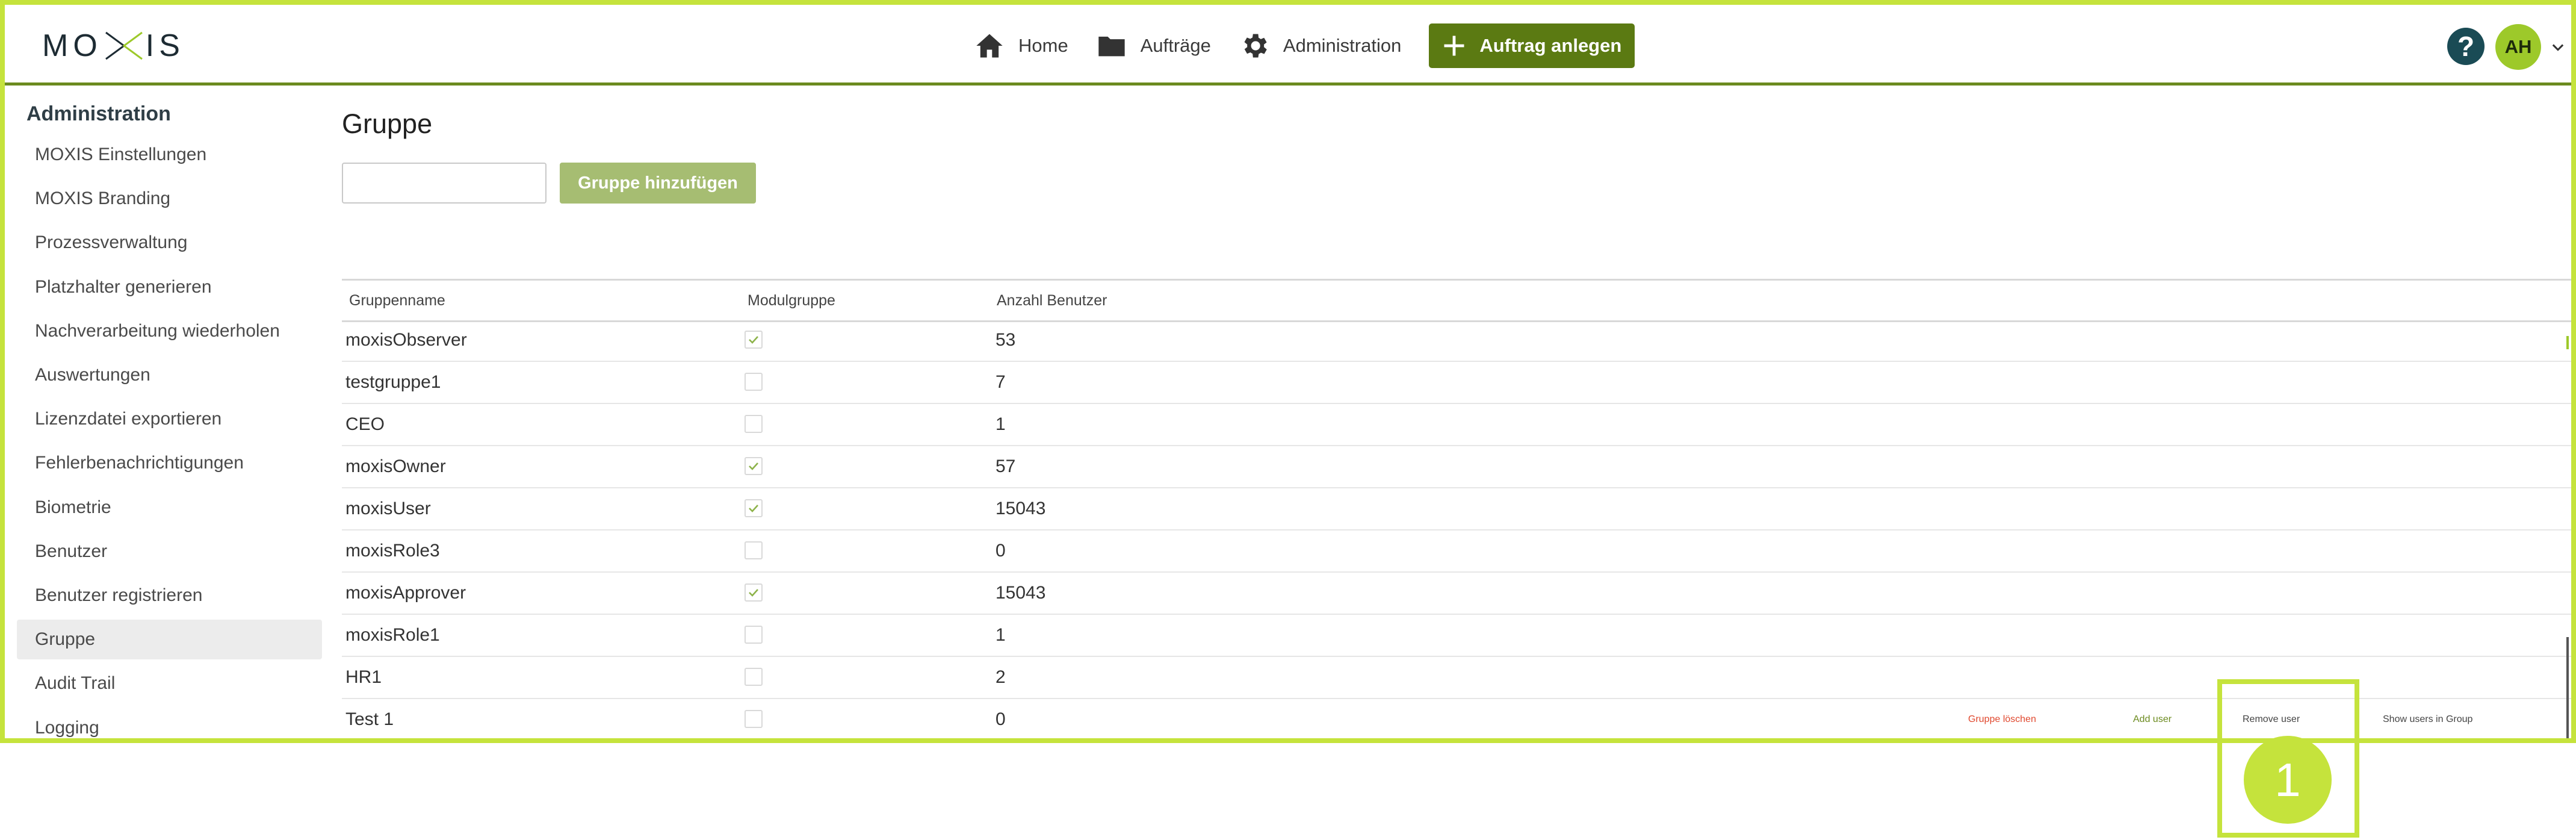 Image resolution: width=2576 pixels, height=840 pixels. I want to click on group-name-cell: moxisUser, so click(388, 509).